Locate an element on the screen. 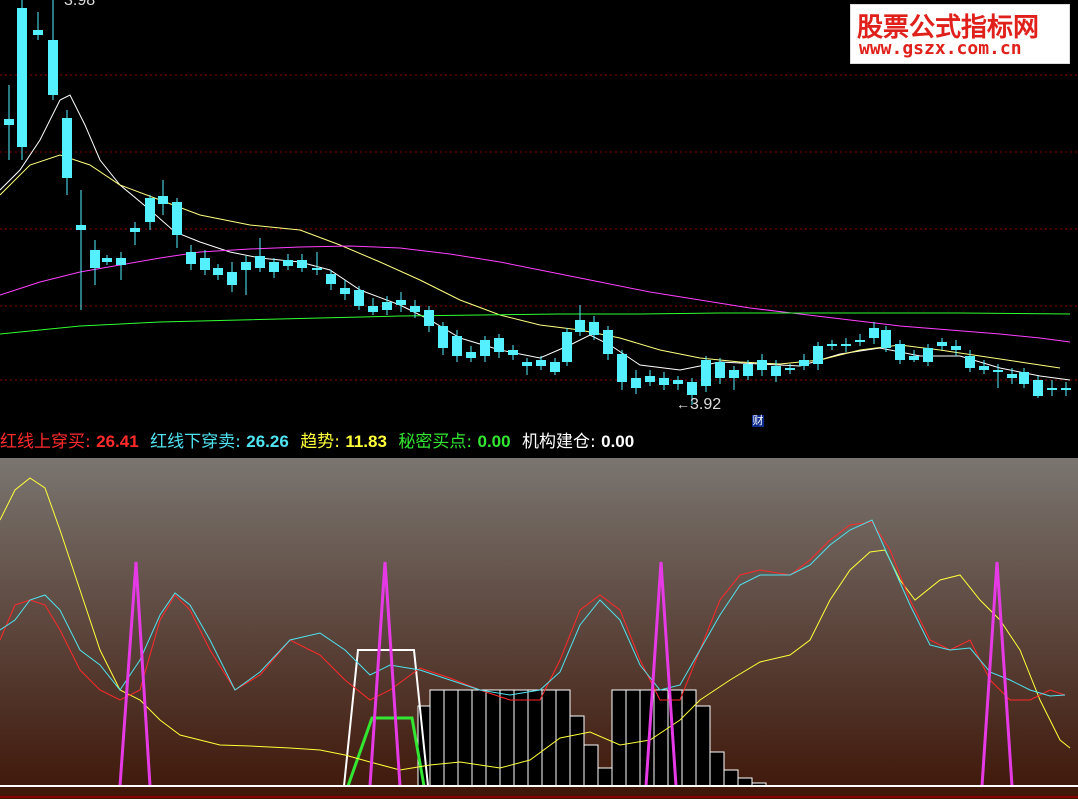 Image resolution: width=1078 pixels, height=799 pixels. legend-value: 26.26 is located at coordinates (267, 441).